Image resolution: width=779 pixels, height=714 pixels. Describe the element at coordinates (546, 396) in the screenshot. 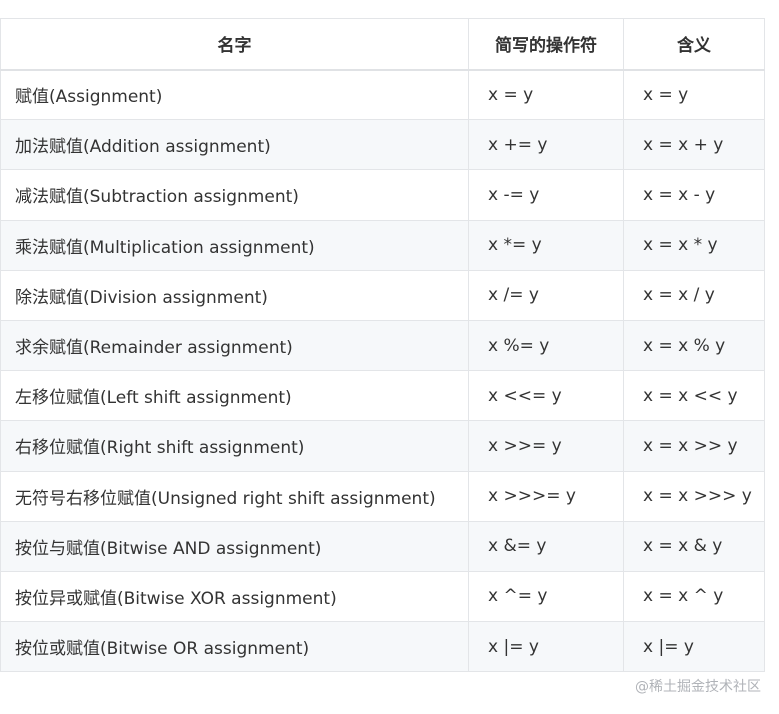

I see `cell-operator: x <<= y` at that location.